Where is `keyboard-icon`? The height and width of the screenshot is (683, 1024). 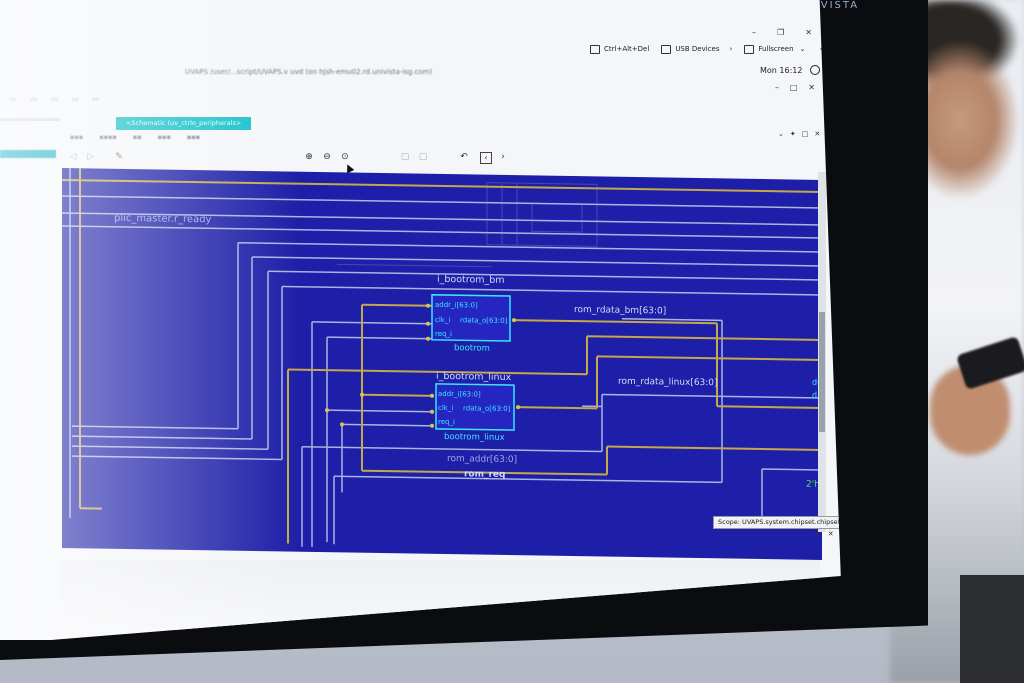
keyboard-icon is located at coordinates (595, 49).